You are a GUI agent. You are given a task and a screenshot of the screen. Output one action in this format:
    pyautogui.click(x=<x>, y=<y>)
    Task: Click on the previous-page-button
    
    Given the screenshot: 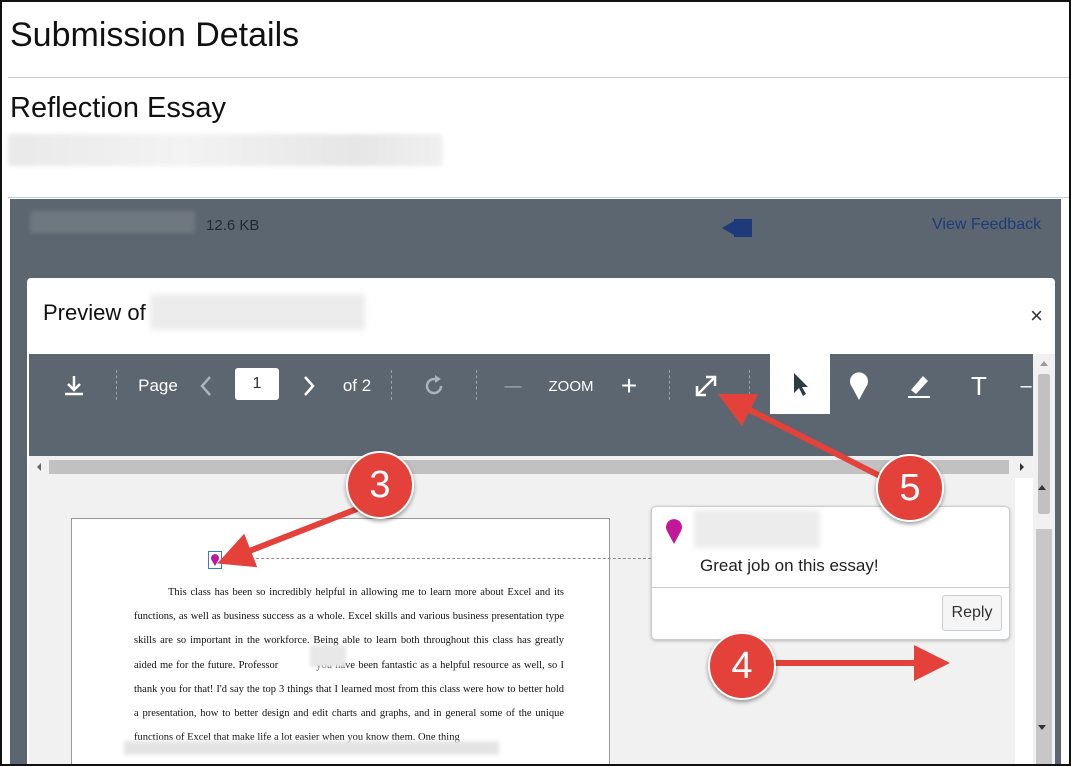 What is the action you would take?
    pyautogui.click(x=206, y=386)
    